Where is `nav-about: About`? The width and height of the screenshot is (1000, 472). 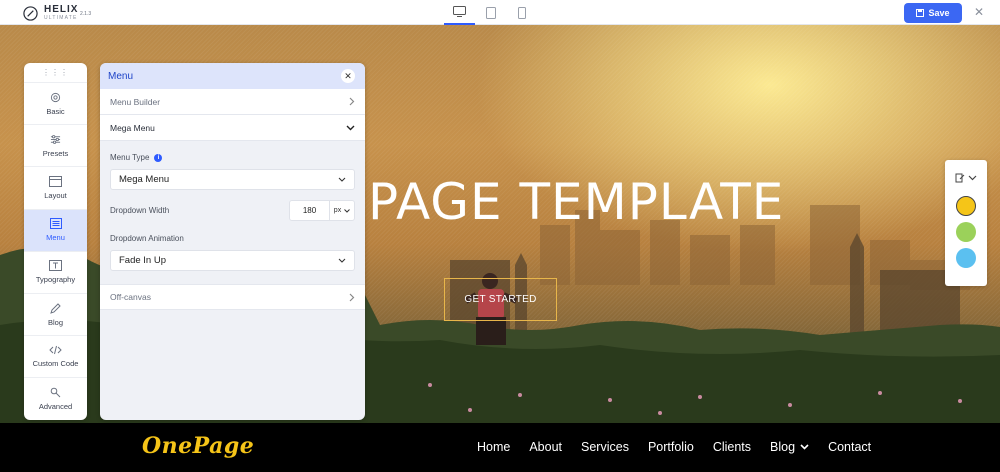
nav-about: About is located at coordinates (545, 447).